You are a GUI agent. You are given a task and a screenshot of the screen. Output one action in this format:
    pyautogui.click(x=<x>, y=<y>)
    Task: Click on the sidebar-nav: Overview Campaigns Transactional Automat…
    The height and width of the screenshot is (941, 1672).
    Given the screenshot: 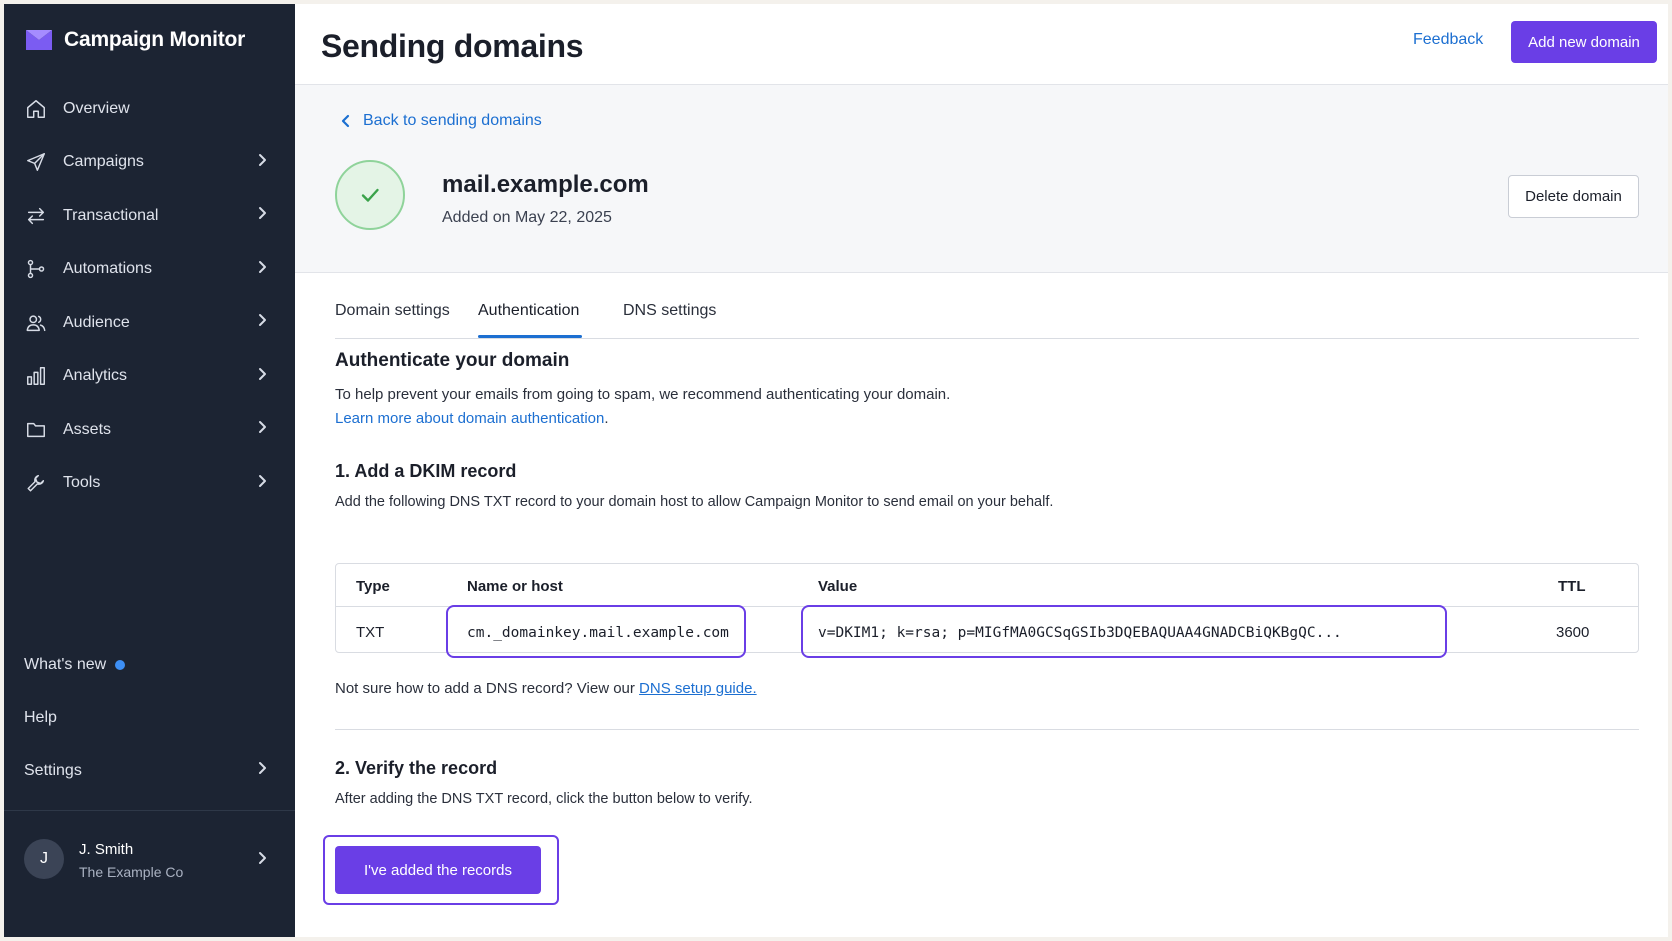 What is the action you would take?
    pyautogui.click(x=149, y=296)
    